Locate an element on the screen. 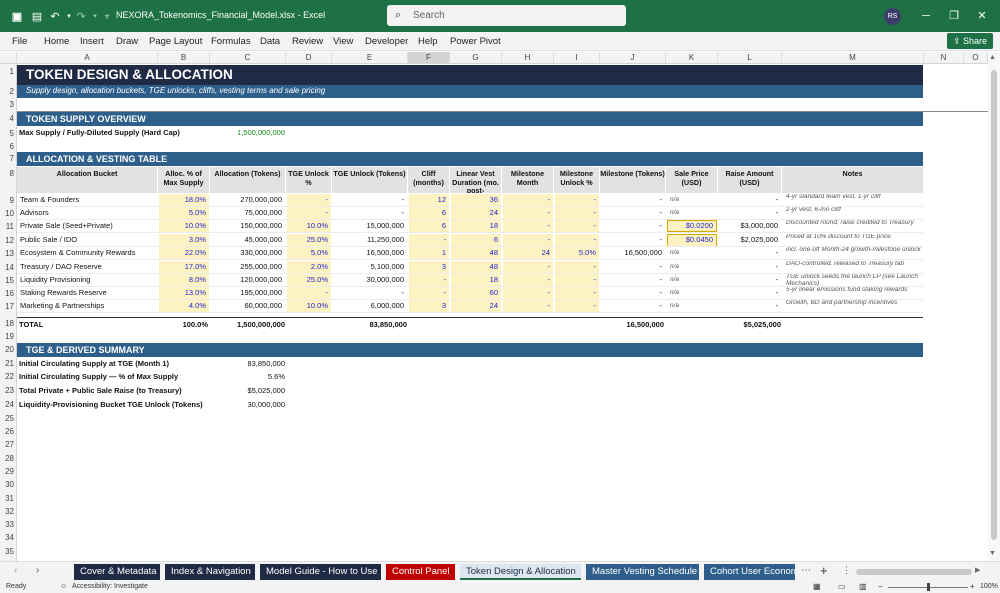 The height and width of the screenshot is (593, 1000). total-raise: $5,025,000 is located at coordinates (749, 325).